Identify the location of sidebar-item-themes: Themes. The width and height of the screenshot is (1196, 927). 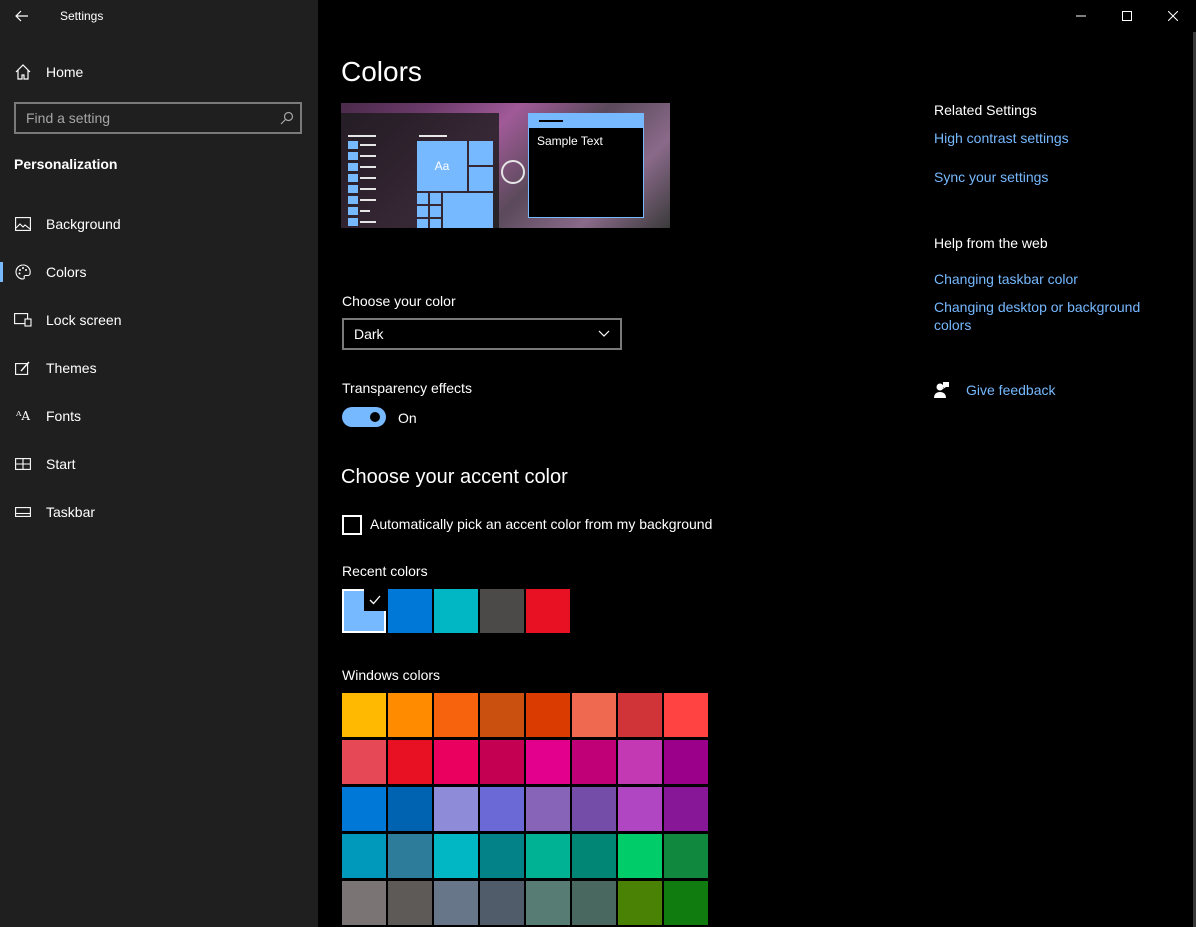
(159, 368).